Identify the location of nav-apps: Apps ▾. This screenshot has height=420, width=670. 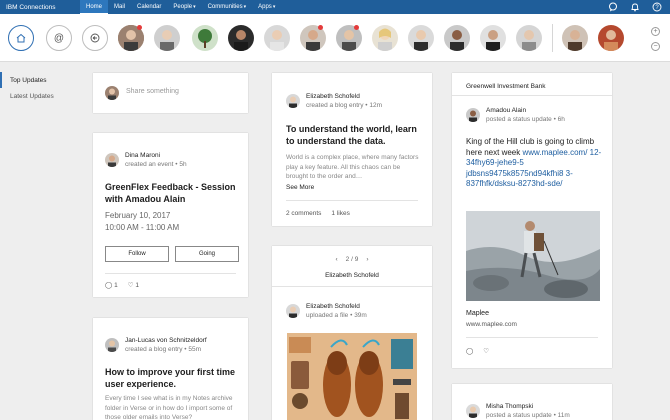
(266, 7).